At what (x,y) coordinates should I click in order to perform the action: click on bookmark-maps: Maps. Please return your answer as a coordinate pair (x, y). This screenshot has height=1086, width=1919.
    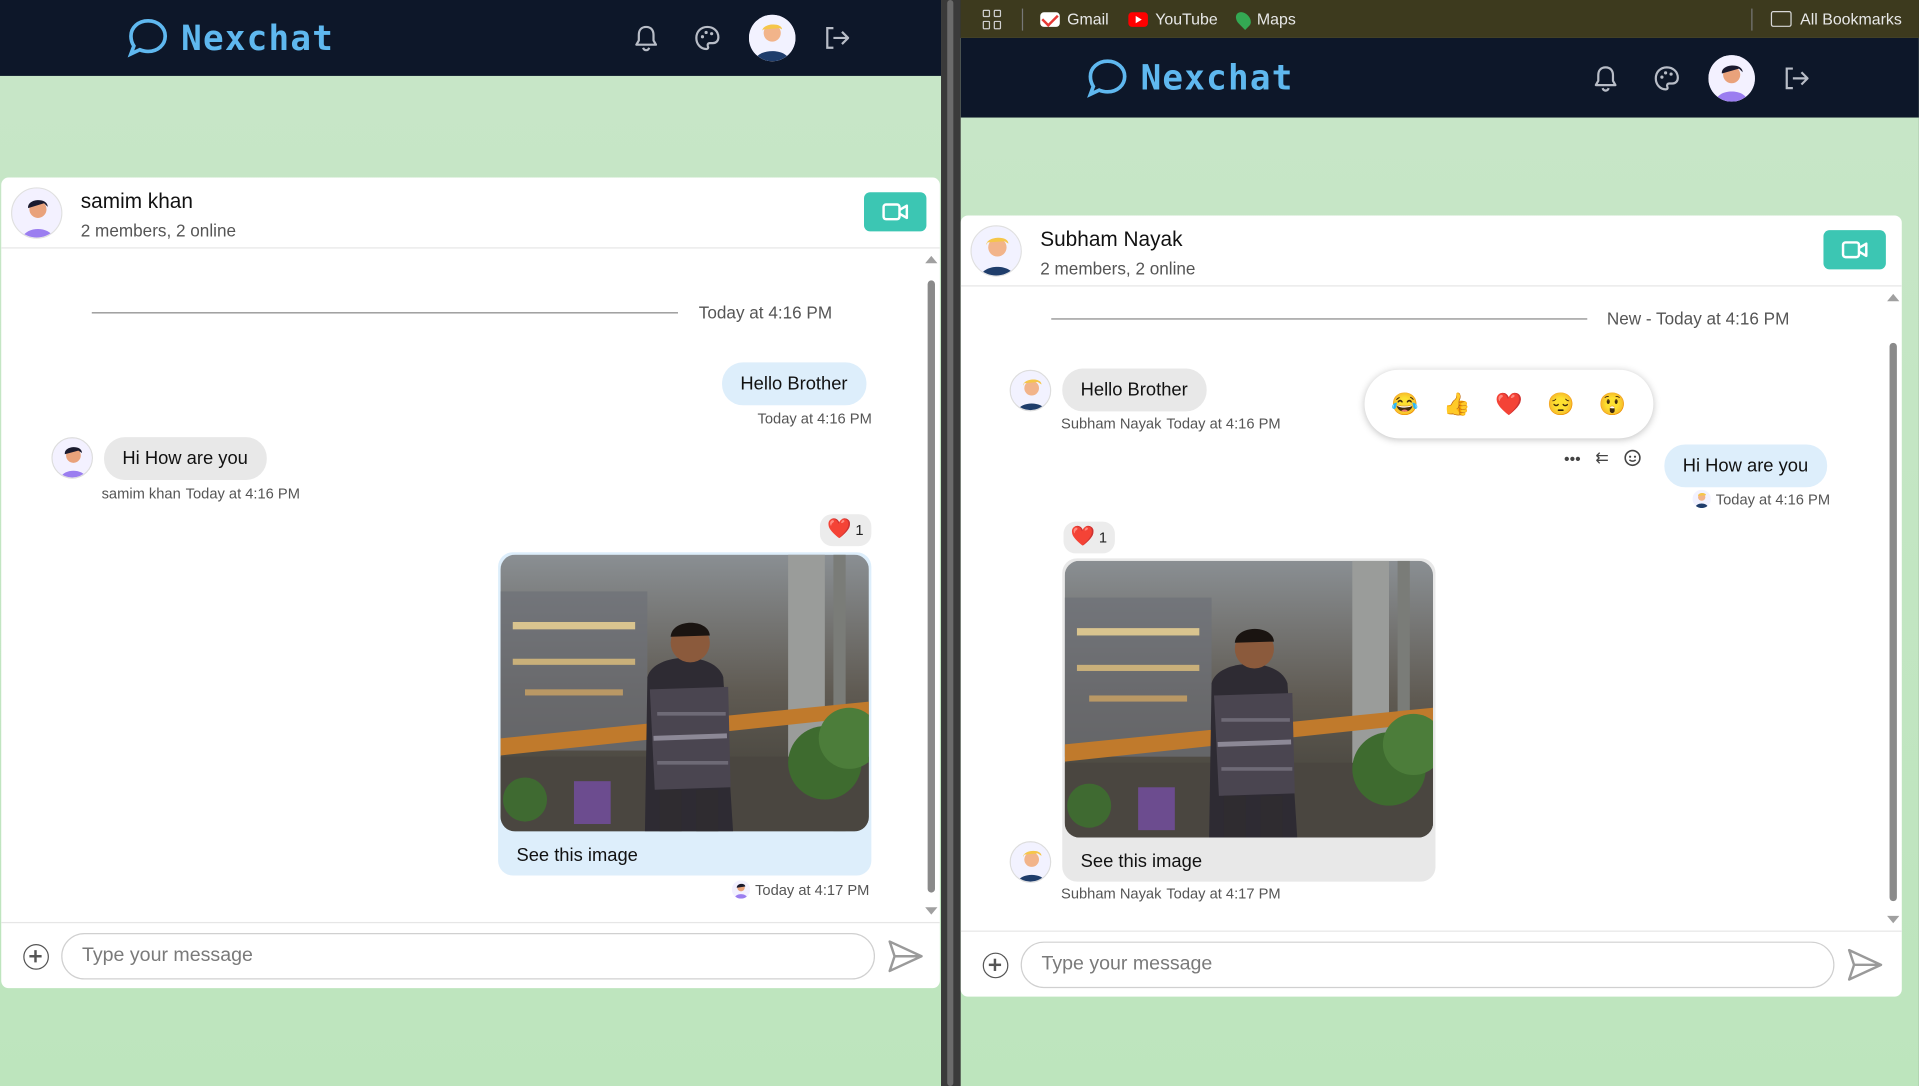
    Looking at the image, I should click on (1264, 19).